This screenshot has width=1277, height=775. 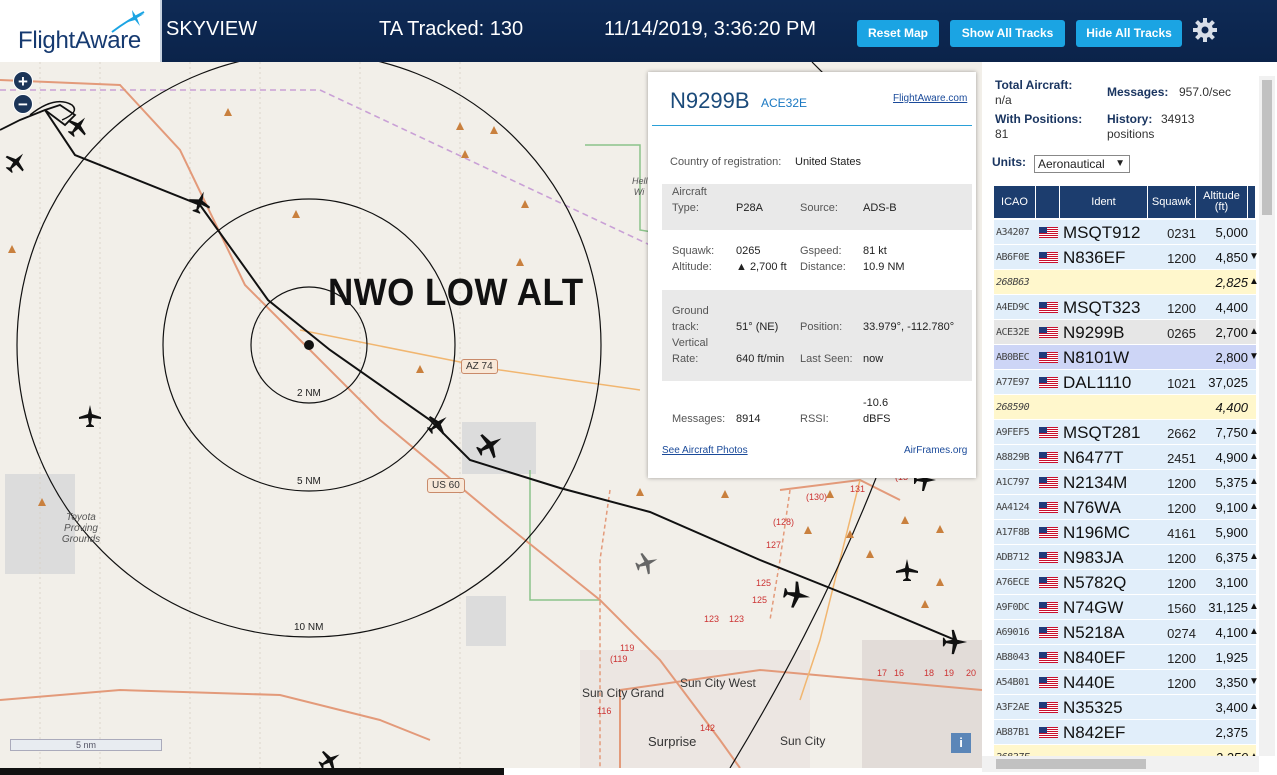 I want to click on row-ident: MSQT323, so click(x=1102, y=307).